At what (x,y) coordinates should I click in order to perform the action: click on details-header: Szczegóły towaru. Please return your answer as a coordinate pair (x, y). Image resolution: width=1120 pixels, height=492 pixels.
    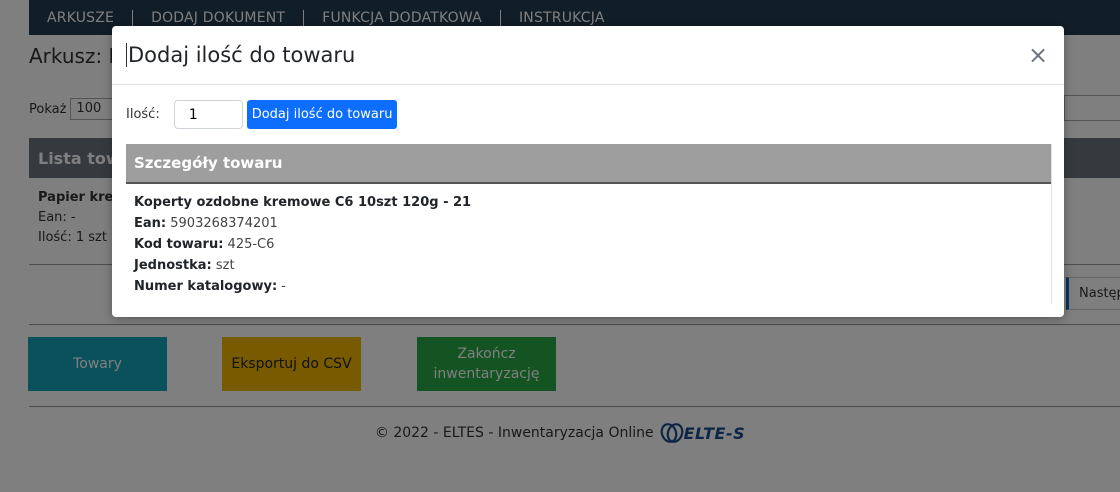
    Looking at the image, I should click on (588, 164).